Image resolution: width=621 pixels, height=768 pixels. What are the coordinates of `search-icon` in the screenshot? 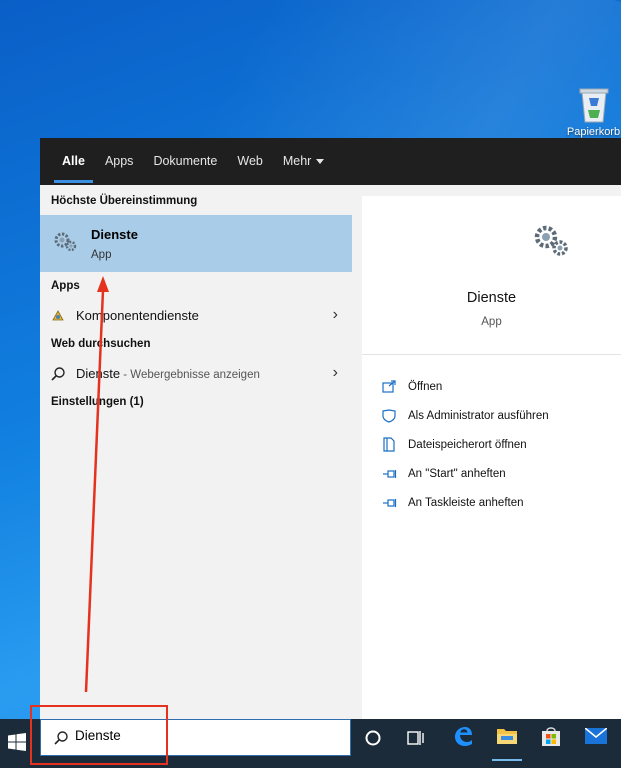 It's located at (58, 375).